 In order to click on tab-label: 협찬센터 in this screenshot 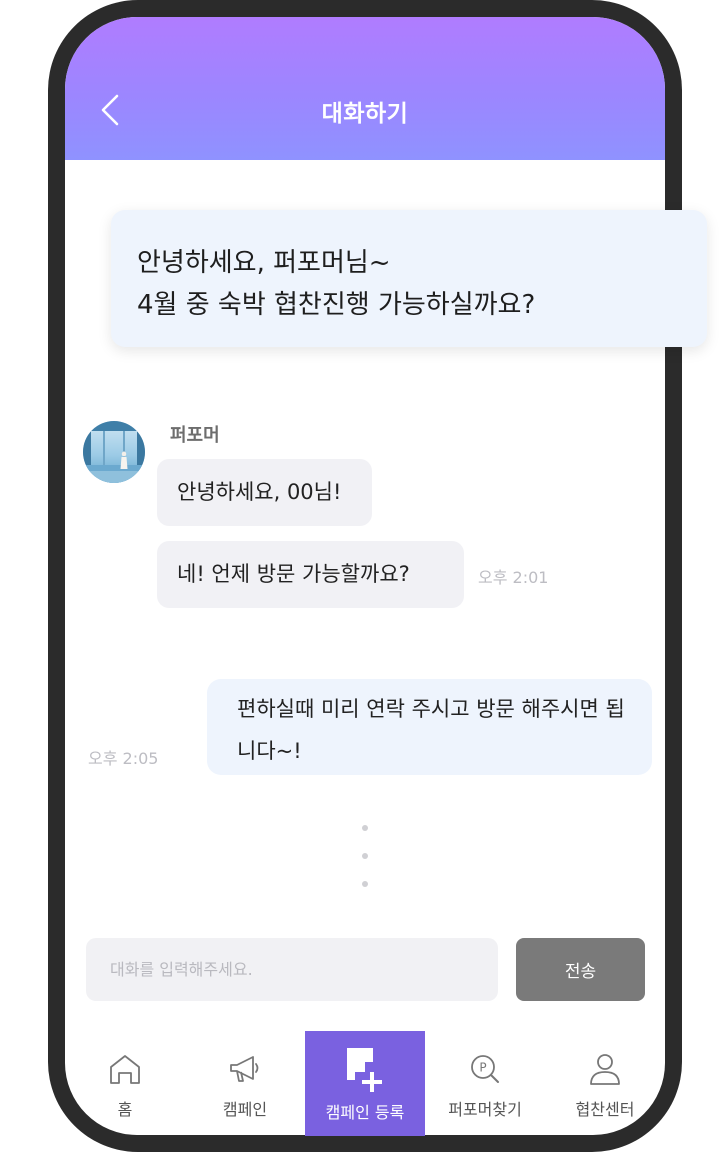, I will do `click(605, 1109)`.